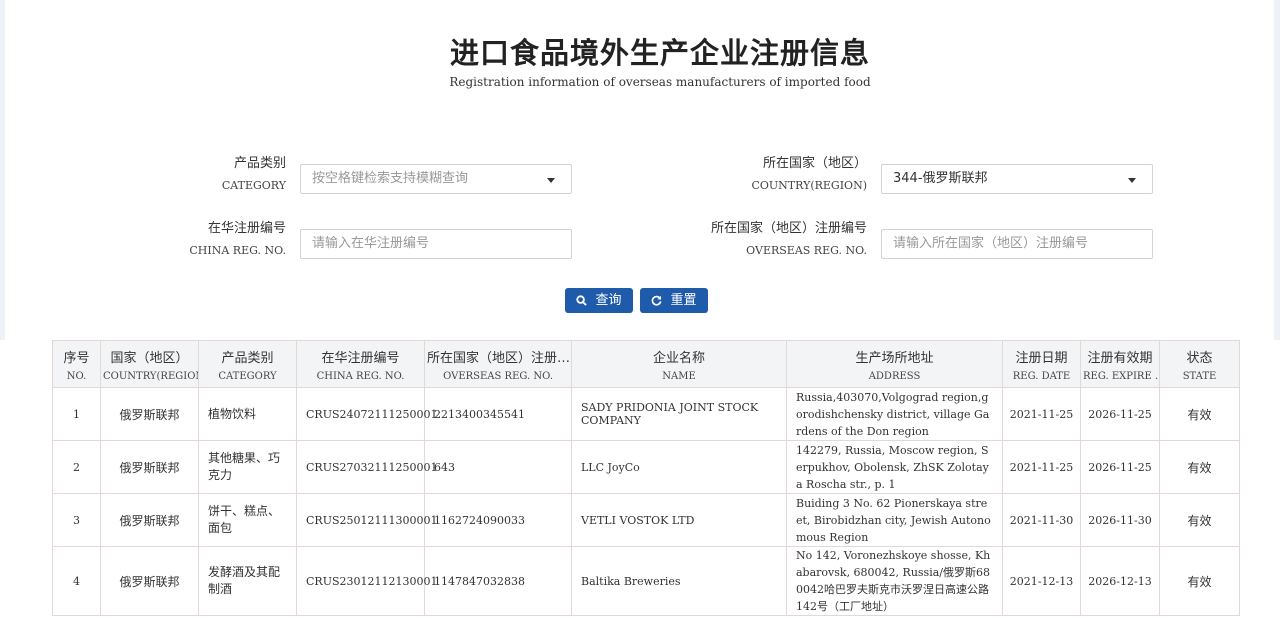 Image resolution: width=1280 pixels, height=618 pixels. Describe the element at coordinates (247, 581) in the screenshot. I see `cell-category: 发酵酒及其配制酒` at that location.